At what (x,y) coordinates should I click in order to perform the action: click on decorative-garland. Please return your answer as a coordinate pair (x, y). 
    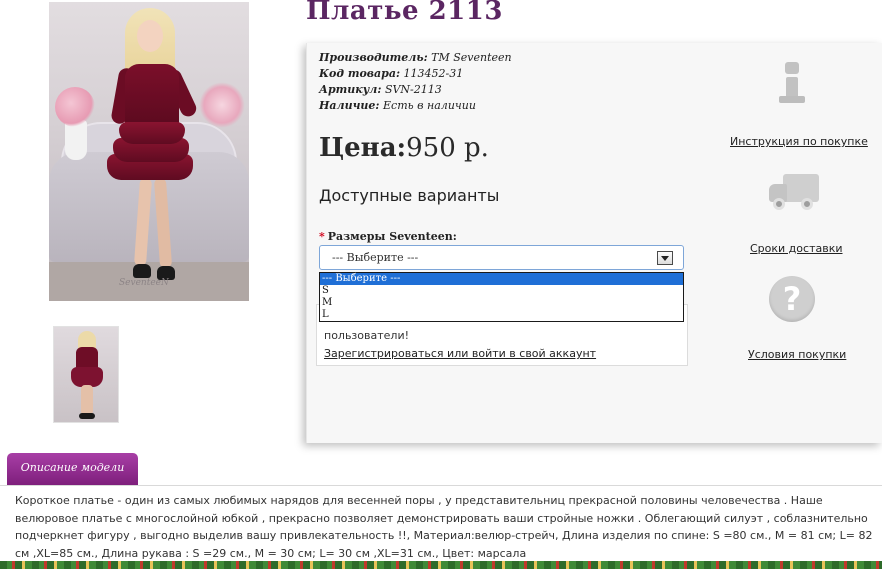
    Looking at the image, I should click on (441, 565).